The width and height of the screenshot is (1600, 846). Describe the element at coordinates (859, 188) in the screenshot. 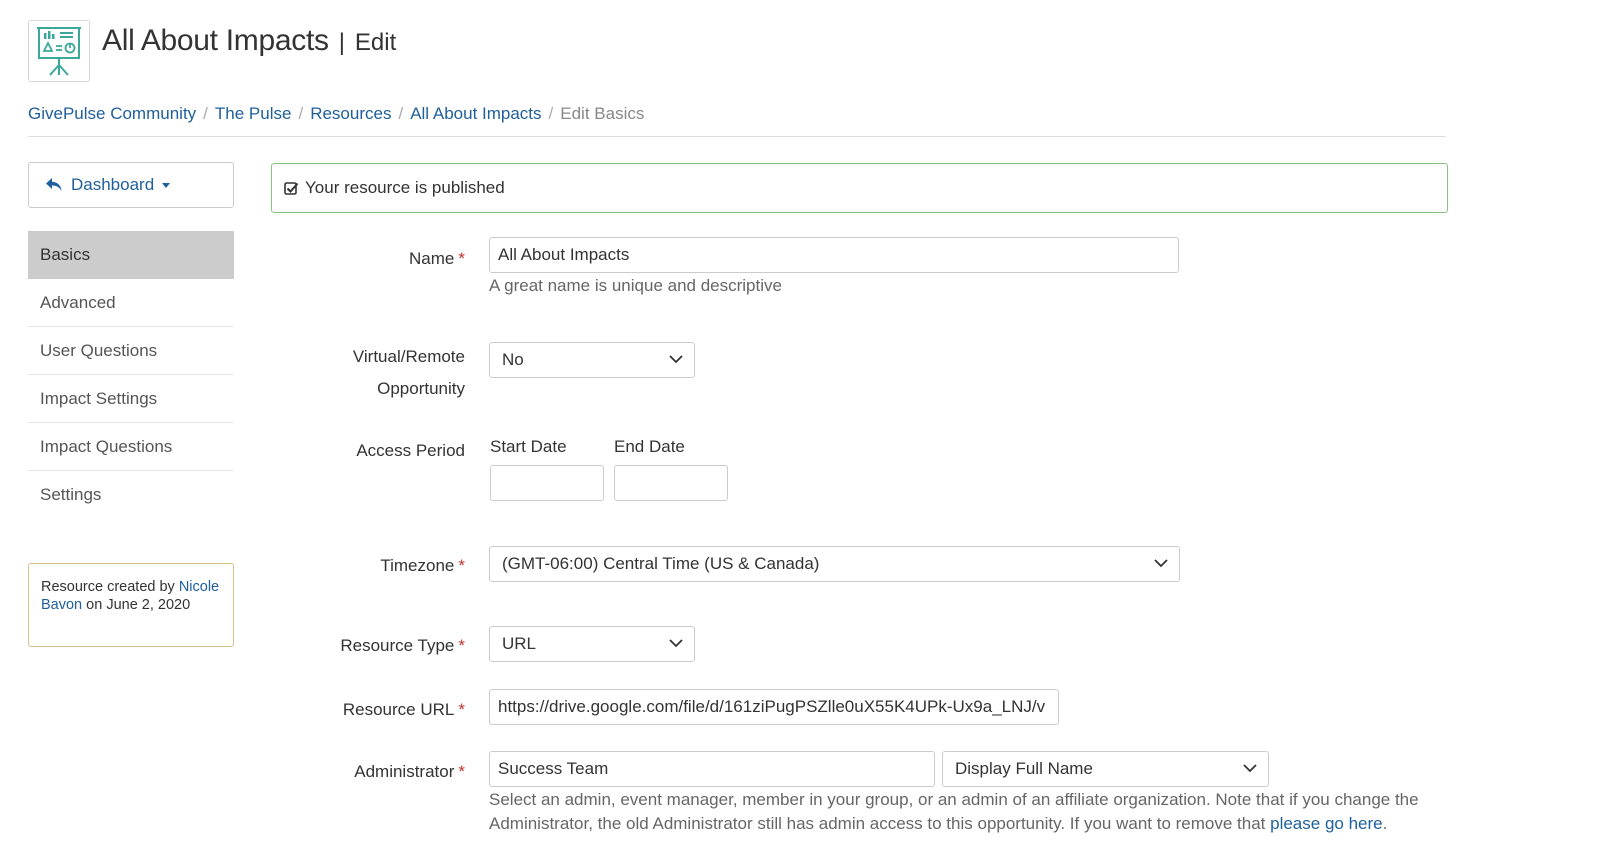

I see `published-alert: Your resource is published` at that location.